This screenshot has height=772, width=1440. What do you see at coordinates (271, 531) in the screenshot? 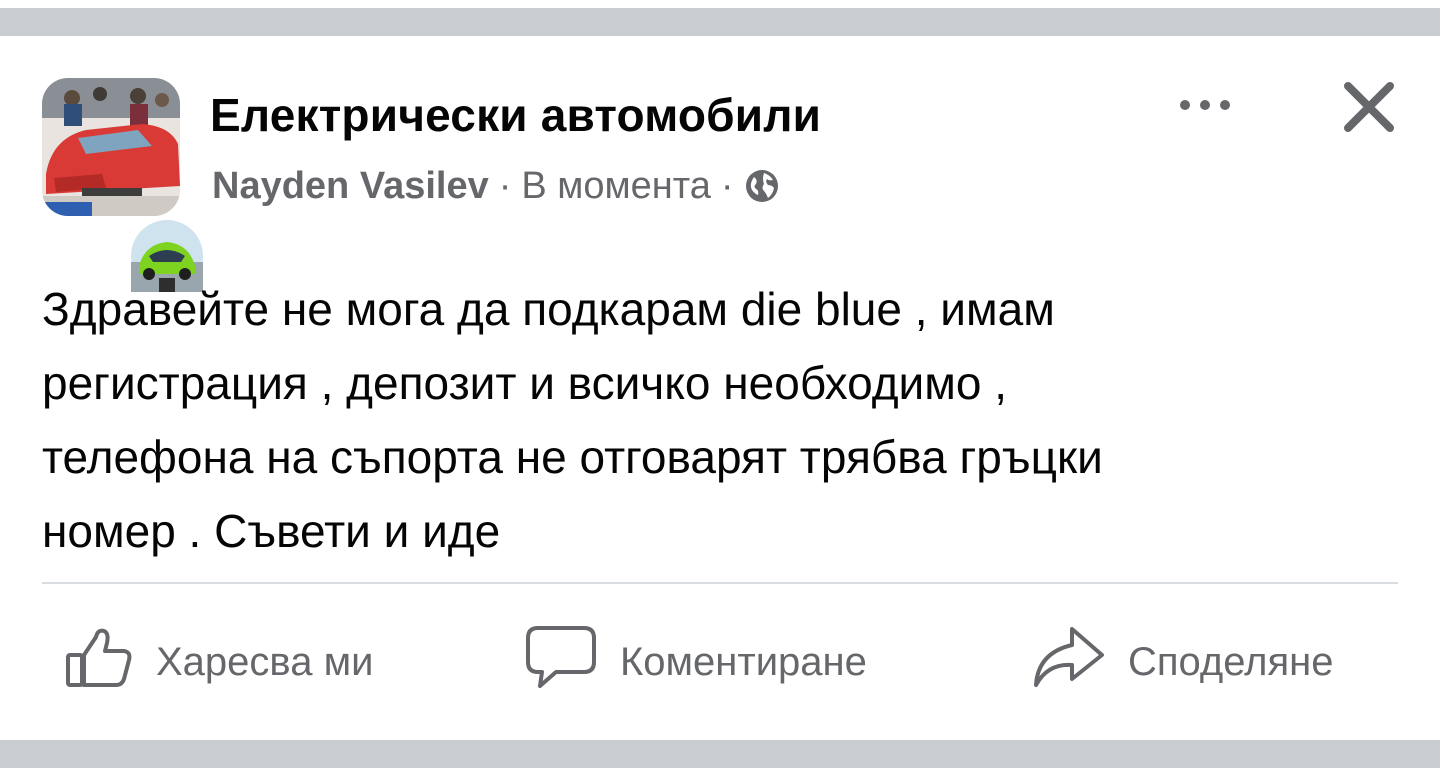
I see `post-text-line: номер . Съвети и иде` at bounding box center [271, 531].